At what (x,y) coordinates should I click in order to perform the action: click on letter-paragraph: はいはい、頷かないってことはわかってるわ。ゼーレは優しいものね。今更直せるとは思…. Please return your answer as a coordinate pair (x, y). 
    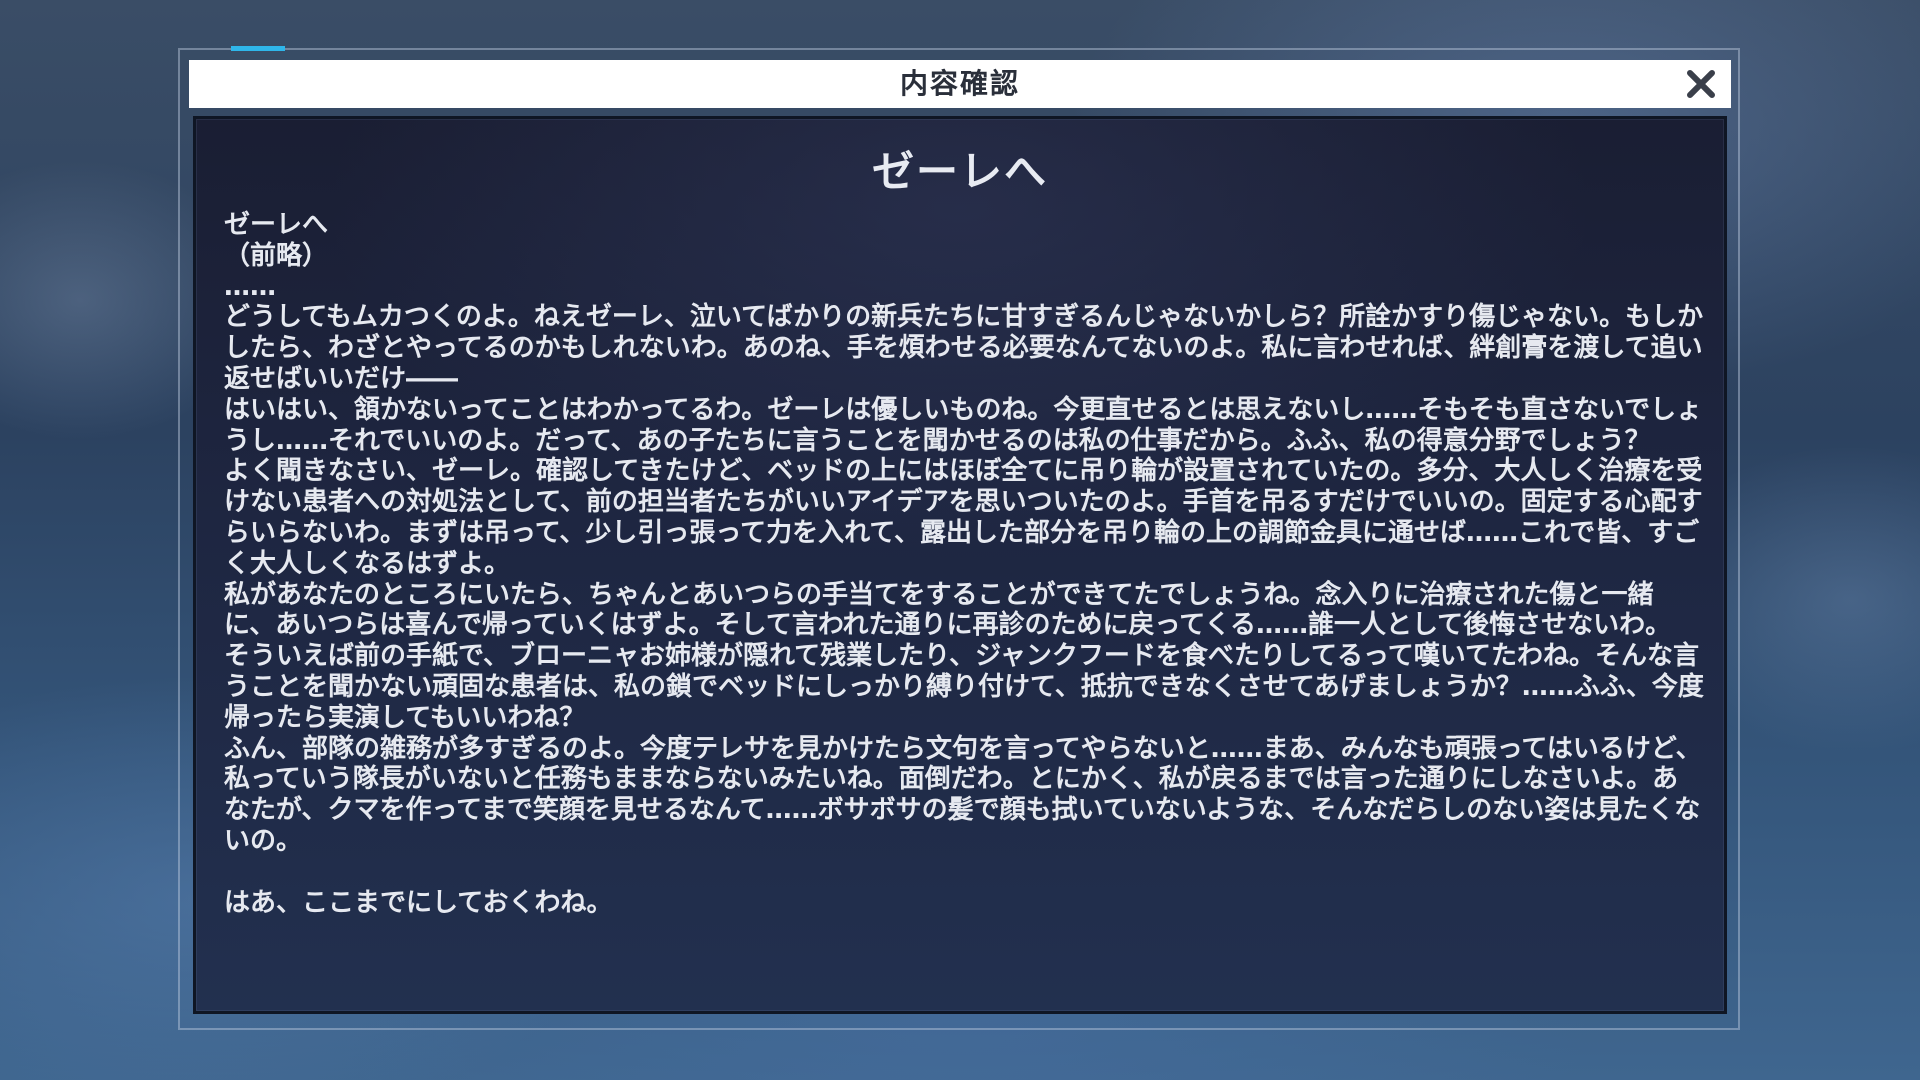
    Looking at the image, I should click on (963, 425).